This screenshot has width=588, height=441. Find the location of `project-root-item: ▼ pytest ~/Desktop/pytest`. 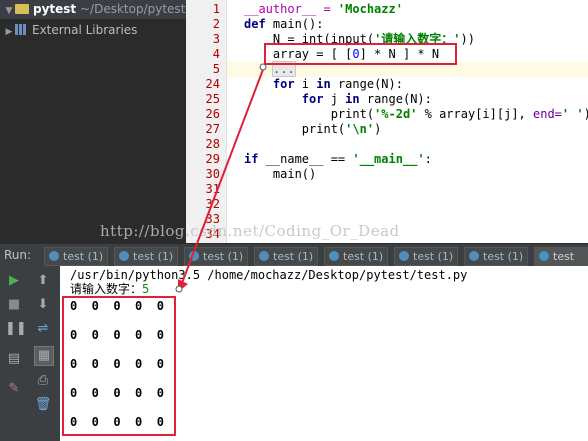

project-root-item: ▼ pytest ~/Desktop/pytest is located at coordinates (93, 9).